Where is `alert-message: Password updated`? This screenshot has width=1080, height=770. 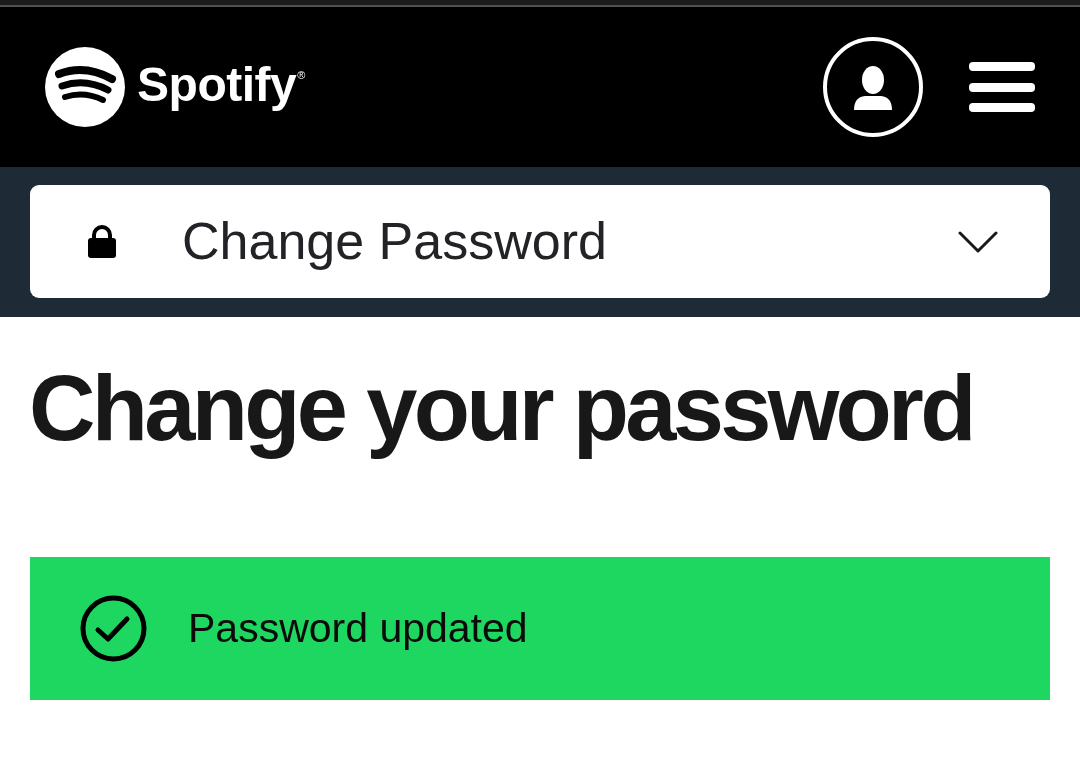
alert-message: Password updated is located at coordinates (358, 629).